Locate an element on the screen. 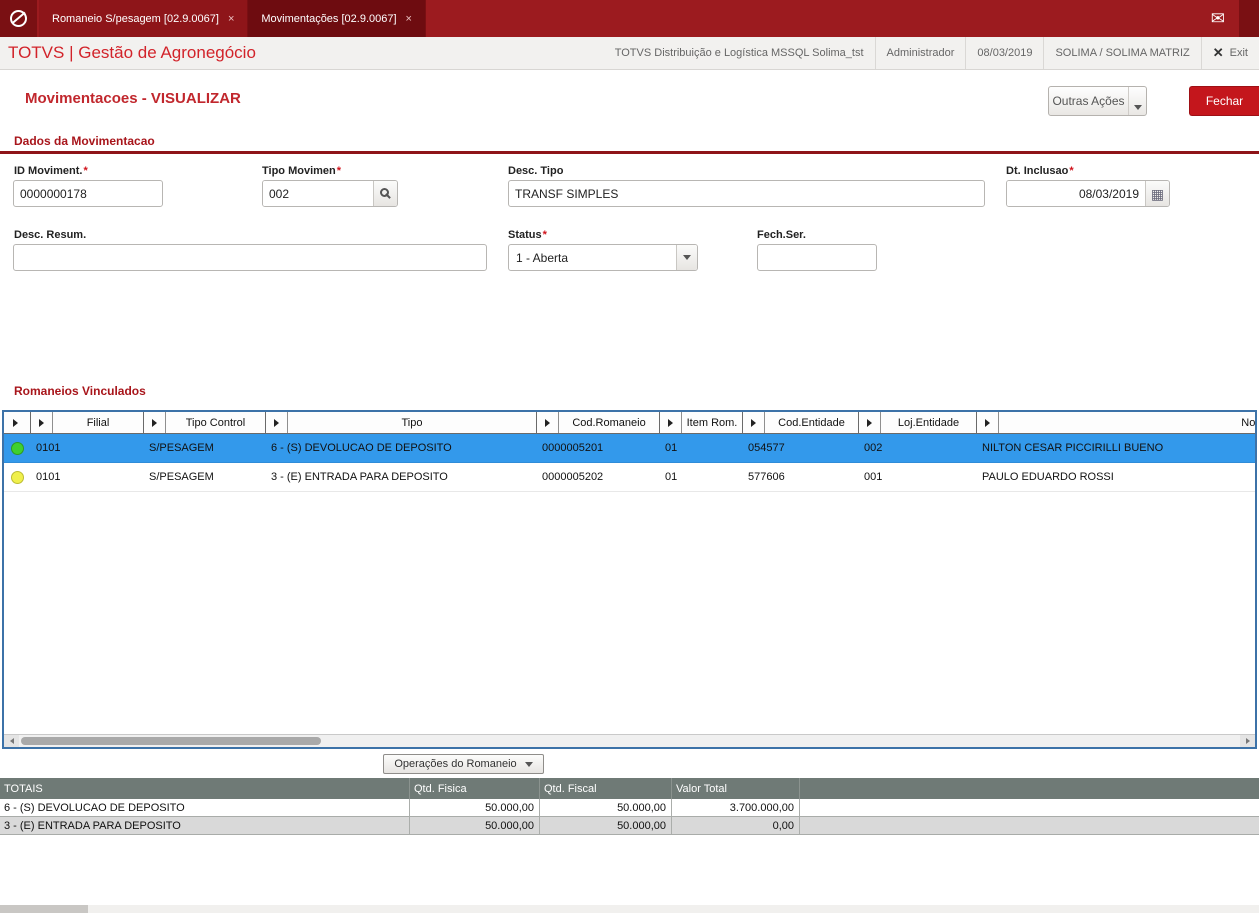 The image size is (1259, 913). totals-header-spacer is located at coordinates (1029, 788).